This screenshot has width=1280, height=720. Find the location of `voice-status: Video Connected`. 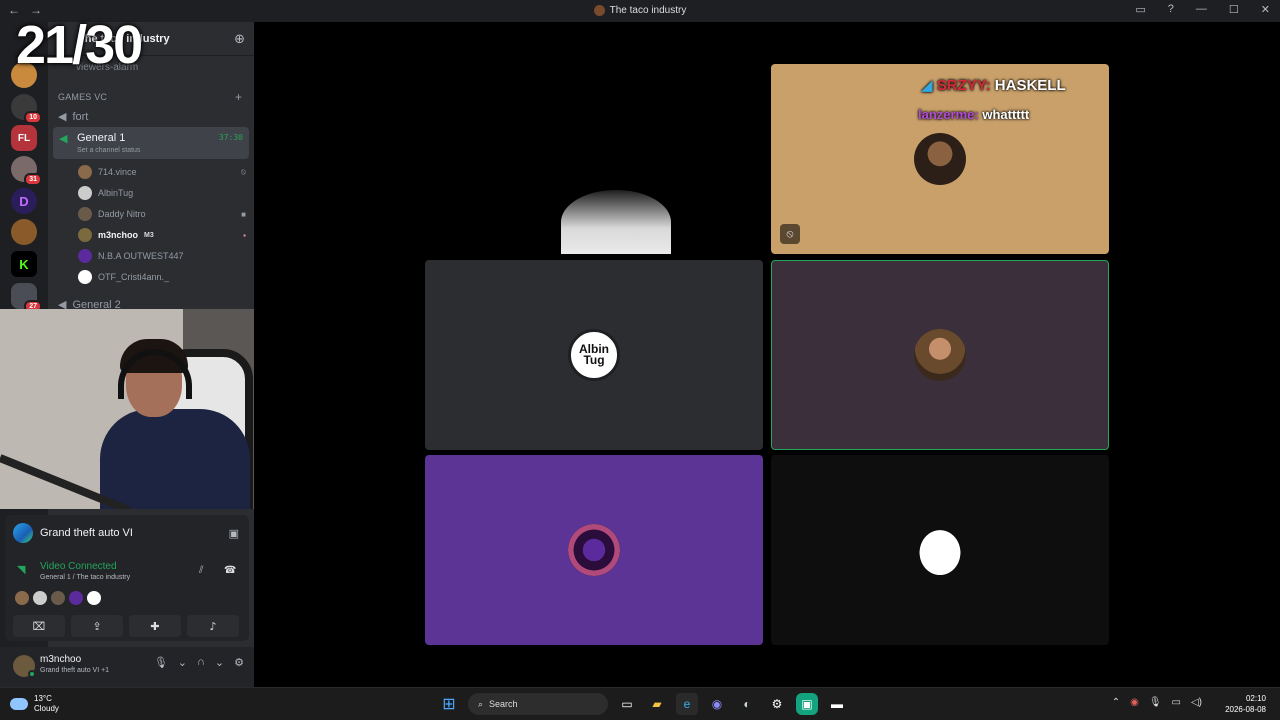

voice-status: Video Connected is located at coordinates (78, 566).